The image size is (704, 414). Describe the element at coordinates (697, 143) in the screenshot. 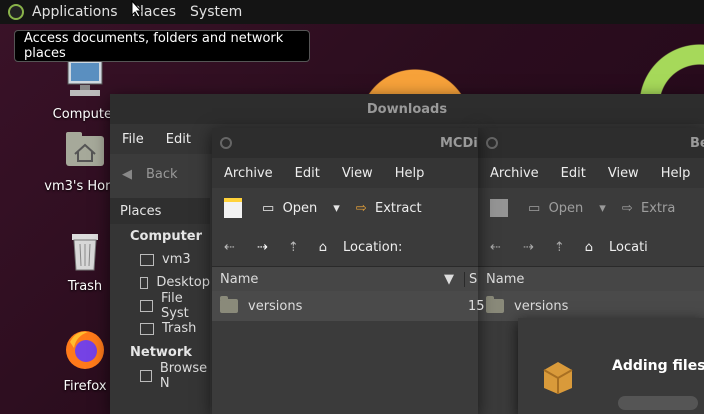

I see `window-title: Be` at that location.